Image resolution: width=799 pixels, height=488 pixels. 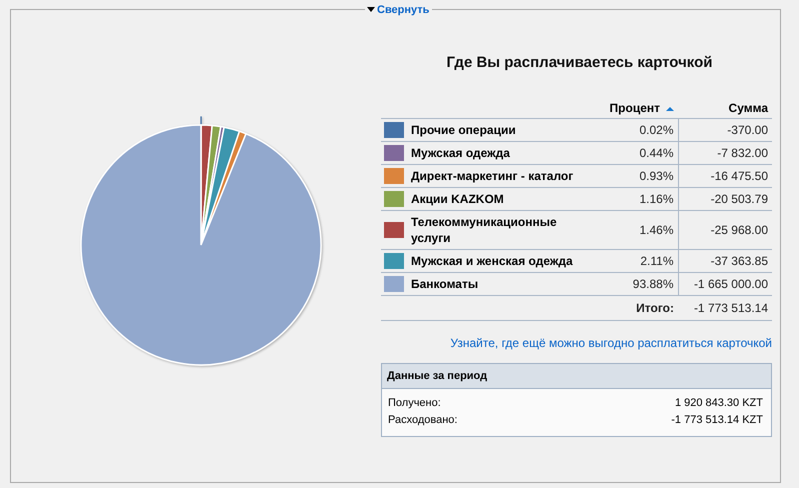 What do you see at coordinates (457, 199) in the screenshot?
I see `category-name: Акции KAZKOM` at bounding box center [457, 199].